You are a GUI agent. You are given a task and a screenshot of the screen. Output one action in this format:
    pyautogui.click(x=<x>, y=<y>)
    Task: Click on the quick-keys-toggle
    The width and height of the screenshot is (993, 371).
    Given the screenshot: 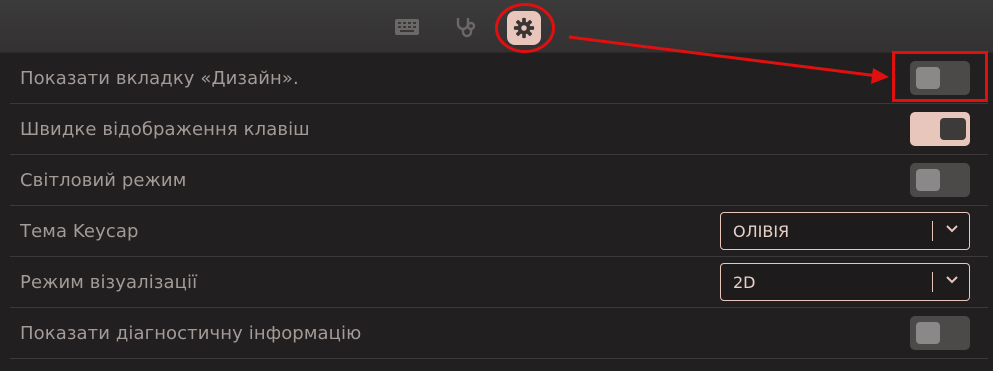 What is the action you would take?
    pyautogui.click(x=940, y=129)
    